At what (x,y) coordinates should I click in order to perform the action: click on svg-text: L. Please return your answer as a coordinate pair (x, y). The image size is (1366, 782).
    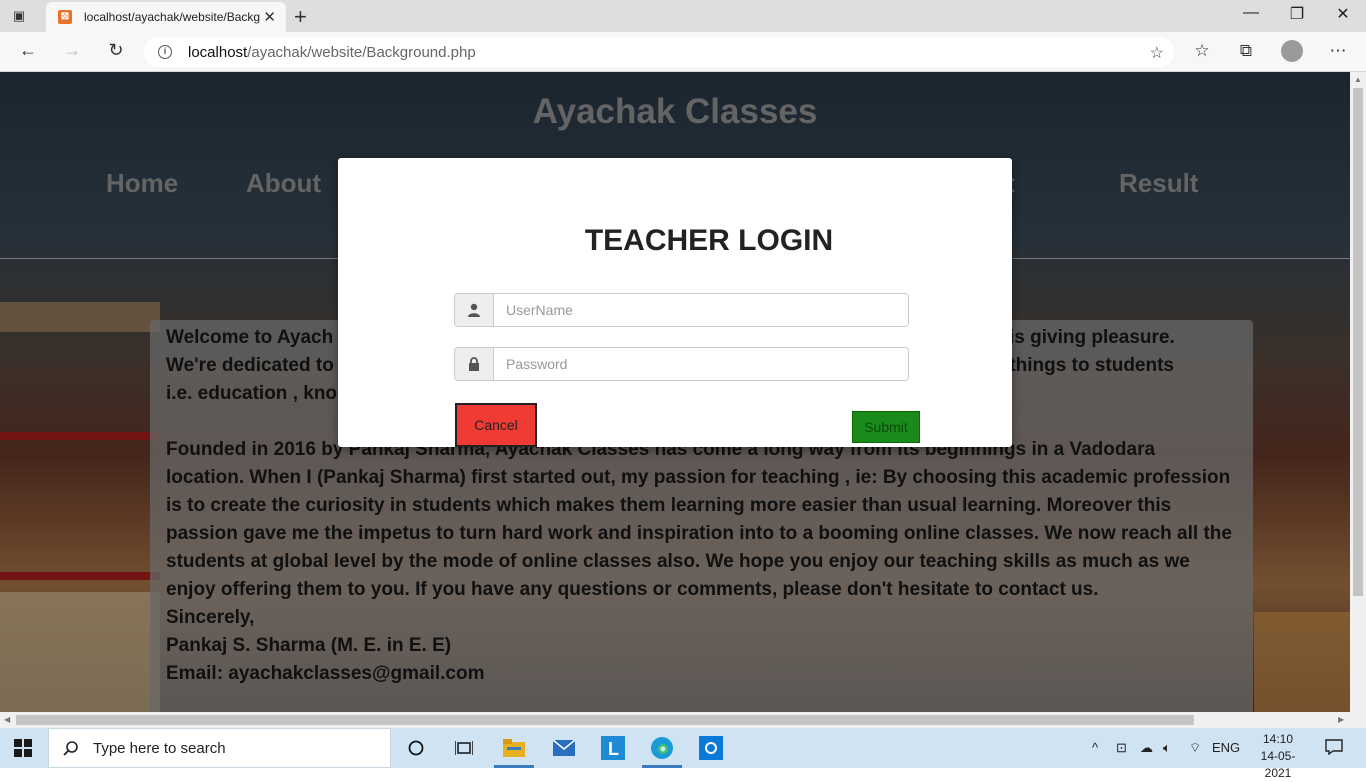
    Looking at the image, I should click on (613, 749).